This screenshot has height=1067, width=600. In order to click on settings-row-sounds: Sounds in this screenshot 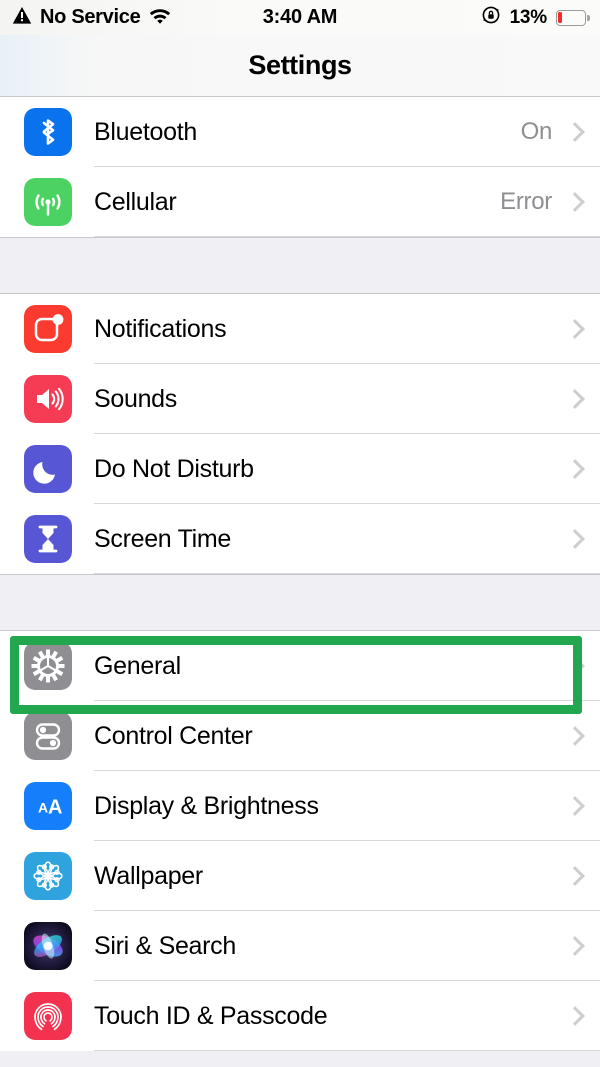, I will do `click(300, 399)`.